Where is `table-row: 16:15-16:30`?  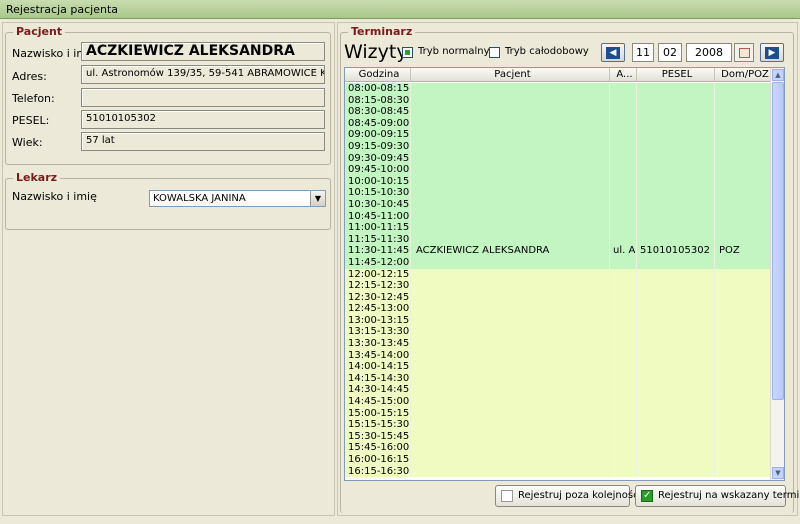
table-row: 16:15-16:30 is located at coordinates (558, 471).